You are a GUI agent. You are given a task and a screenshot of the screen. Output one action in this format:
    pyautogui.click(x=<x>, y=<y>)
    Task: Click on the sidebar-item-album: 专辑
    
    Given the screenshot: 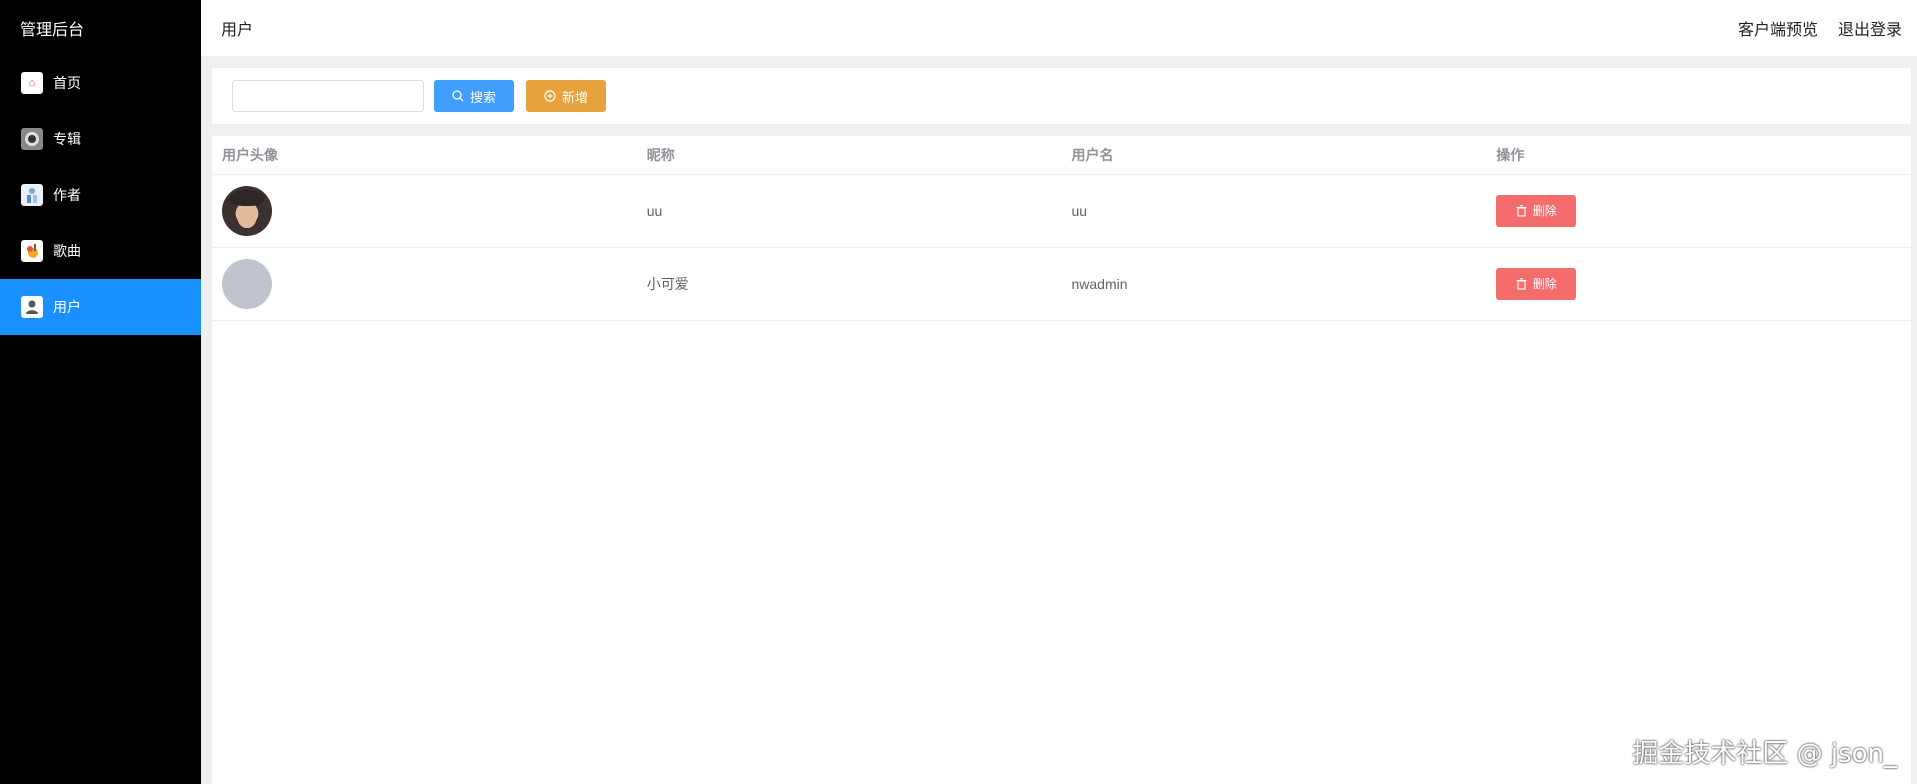 What is the action you would take?
    pyautogui.click(x=100, y=139)
    